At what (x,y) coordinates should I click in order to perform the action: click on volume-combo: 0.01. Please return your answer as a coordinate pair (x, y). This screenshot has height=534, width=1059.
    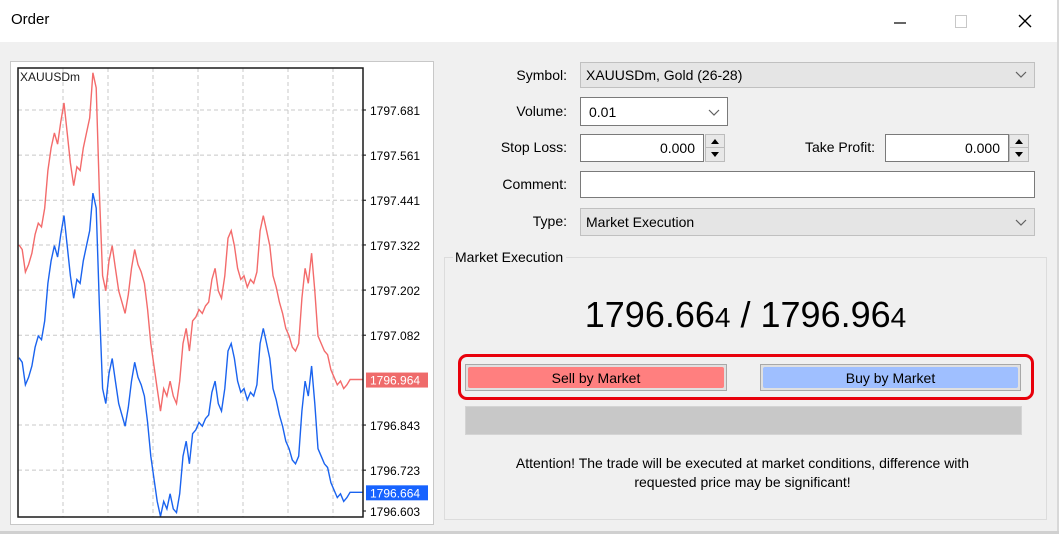
    Looking at the image, I should click on (654, 111).